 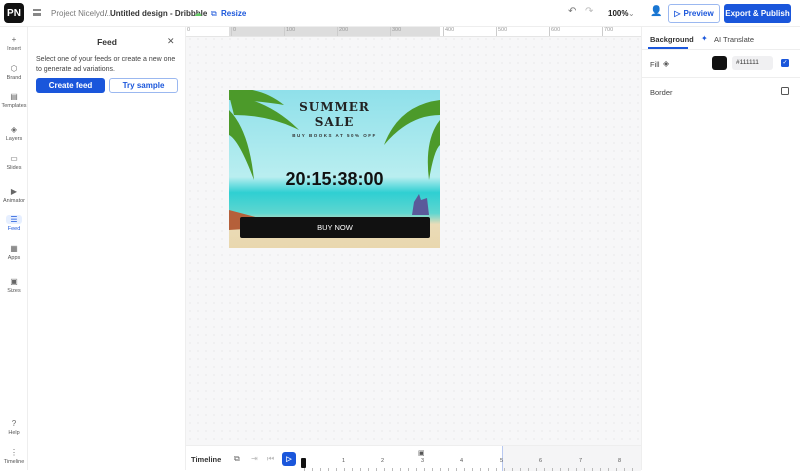 I want to click on slides-icon: ▭, so click(x=14, y=158).